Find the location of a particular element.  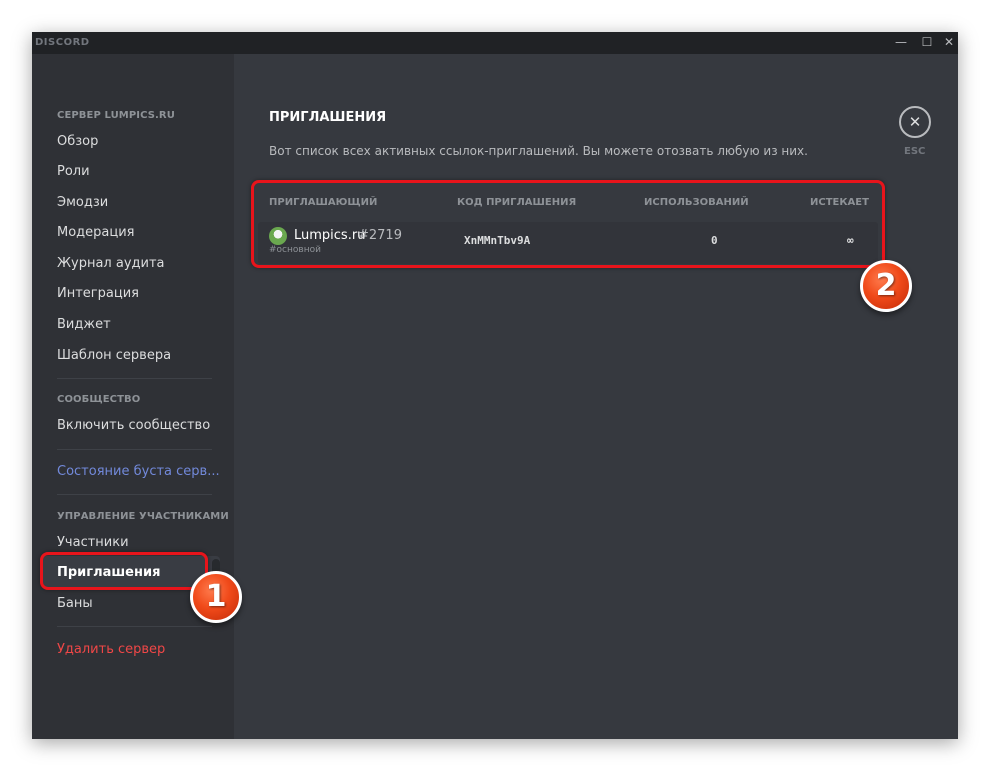

sidebar-item-members: Участники is located at coordinates (93, 542).